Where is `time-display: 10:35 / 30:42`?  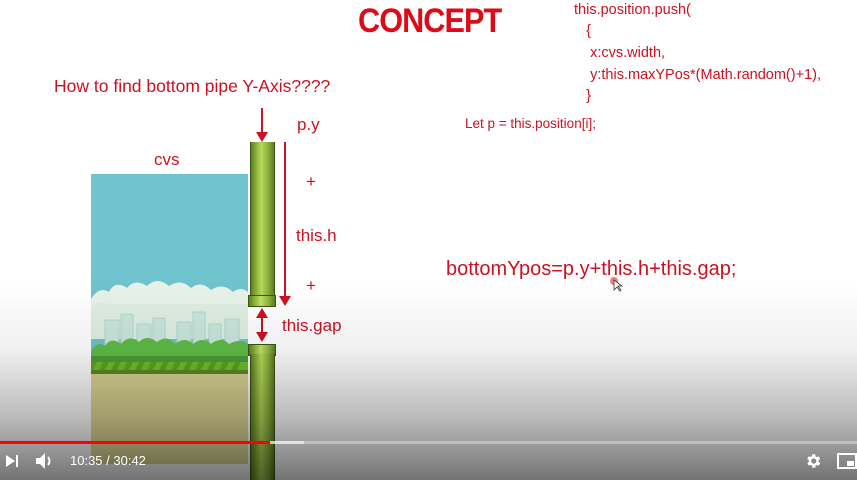 time-display: 10:35 / 30:42 is located at coordinates (108, 460).